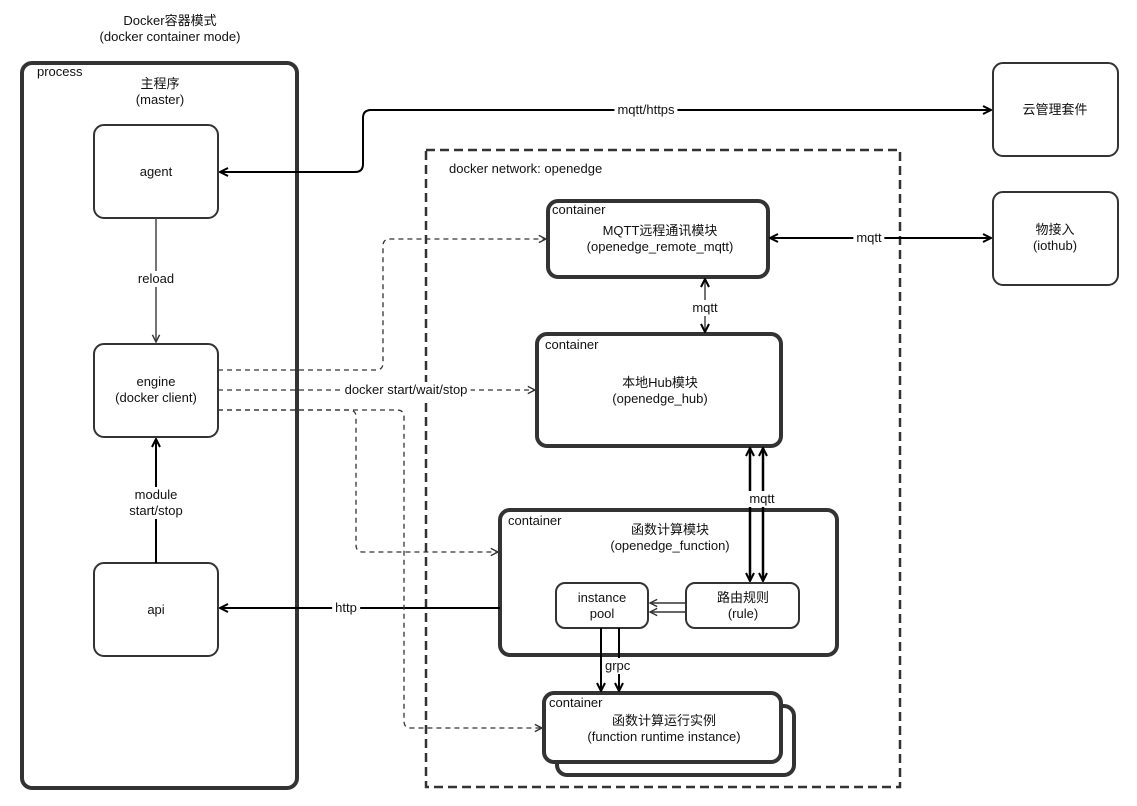 This screenshot has width=1137, height=806. I want to click on hub-label: 本地Hub模块 (openedge_hub), so click(659, 391).